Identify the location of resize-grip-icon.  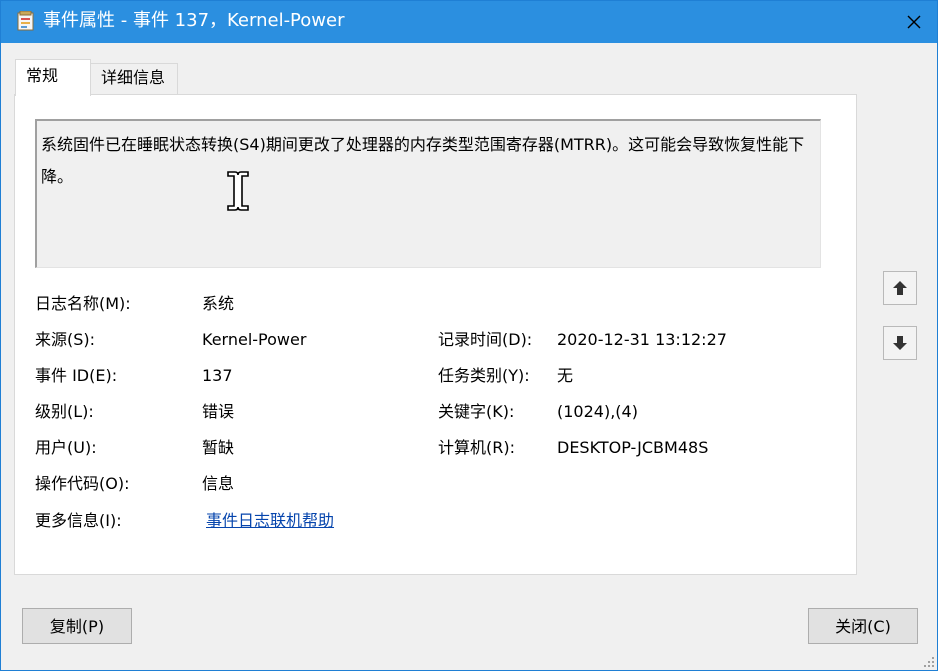
(929, 662).